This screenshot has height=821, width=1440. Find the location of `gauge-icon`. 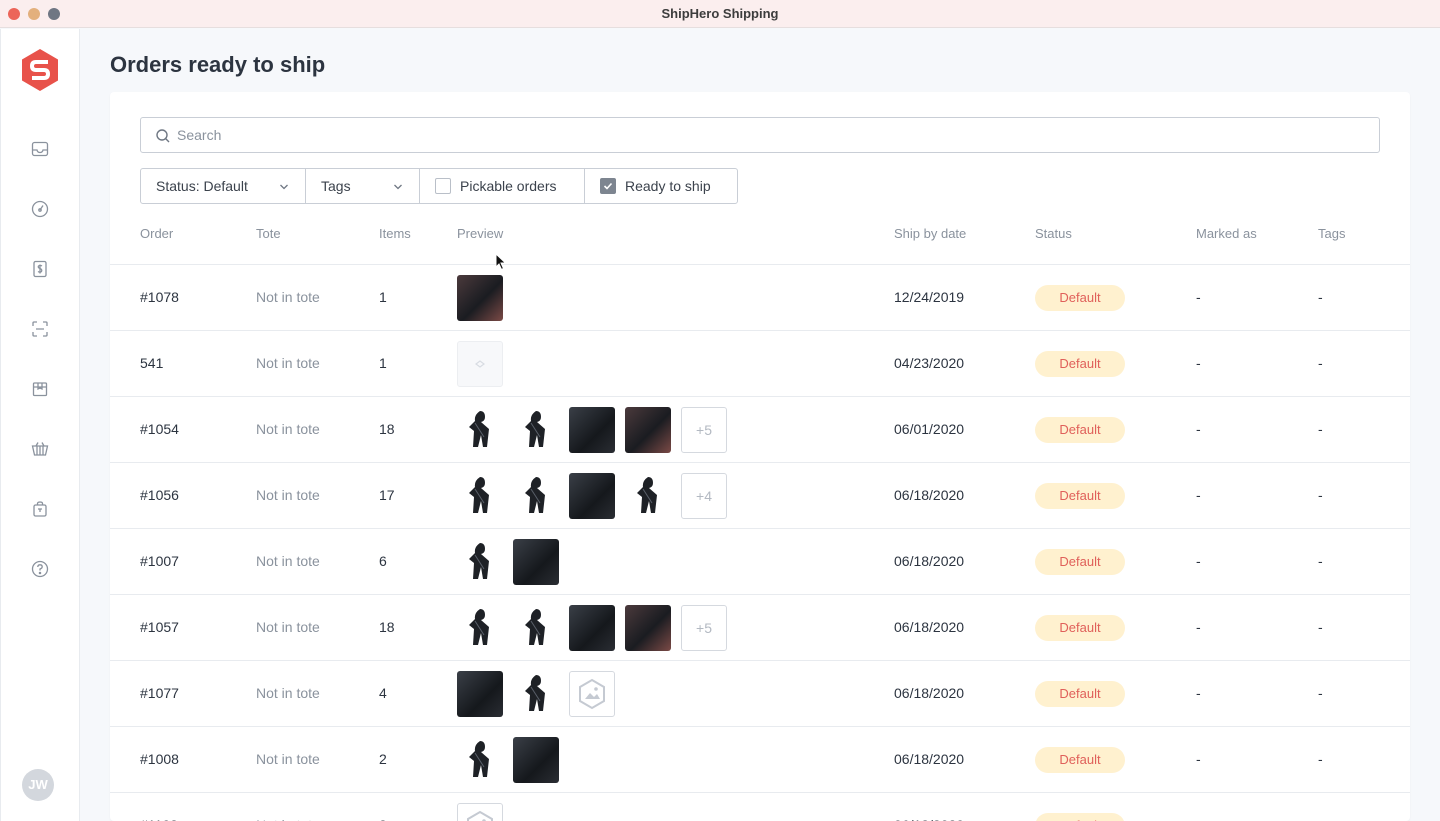

gauge-icon is located at coordinates (40, 209).